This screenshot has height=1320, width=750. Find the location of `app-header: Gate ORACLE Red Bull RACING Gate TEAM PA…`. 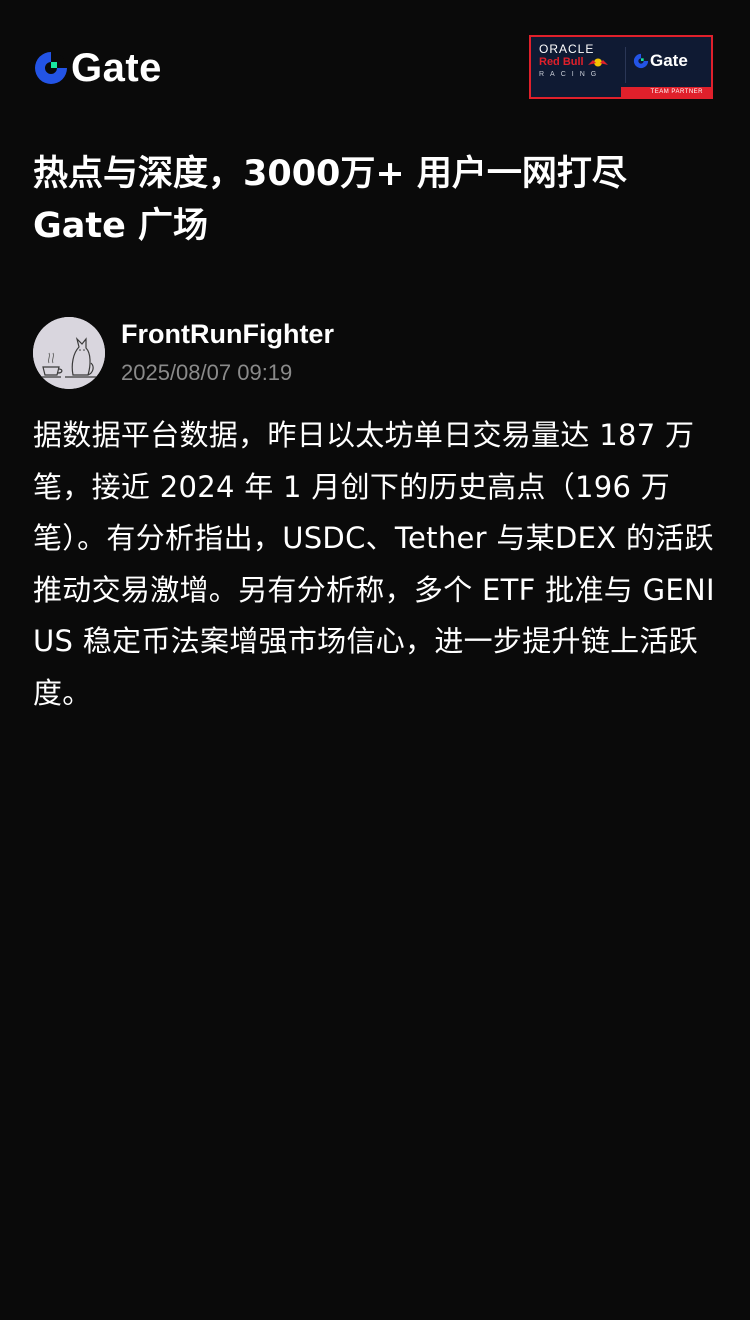

app-header: Gate ORACLE Red Bull RACING Gate TEAM PA… is located at coordinates (375, 55).